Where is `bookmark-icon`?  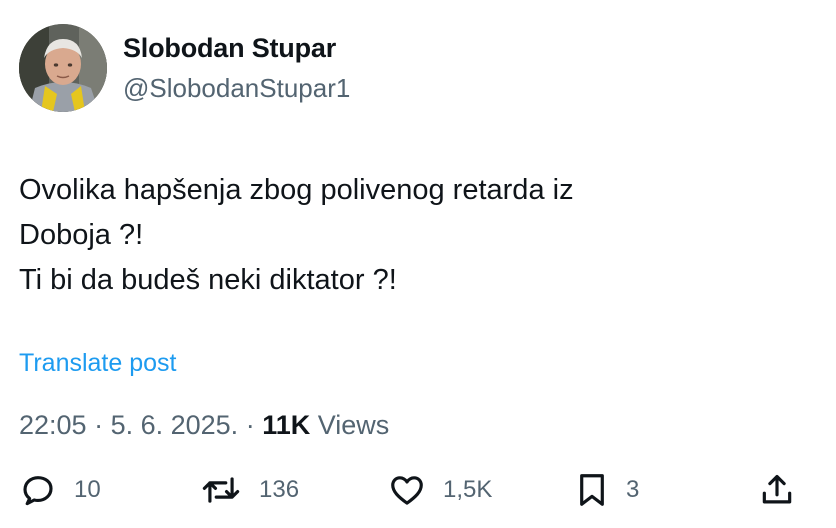 bookmark-icon is located at coordinates (592, 490).